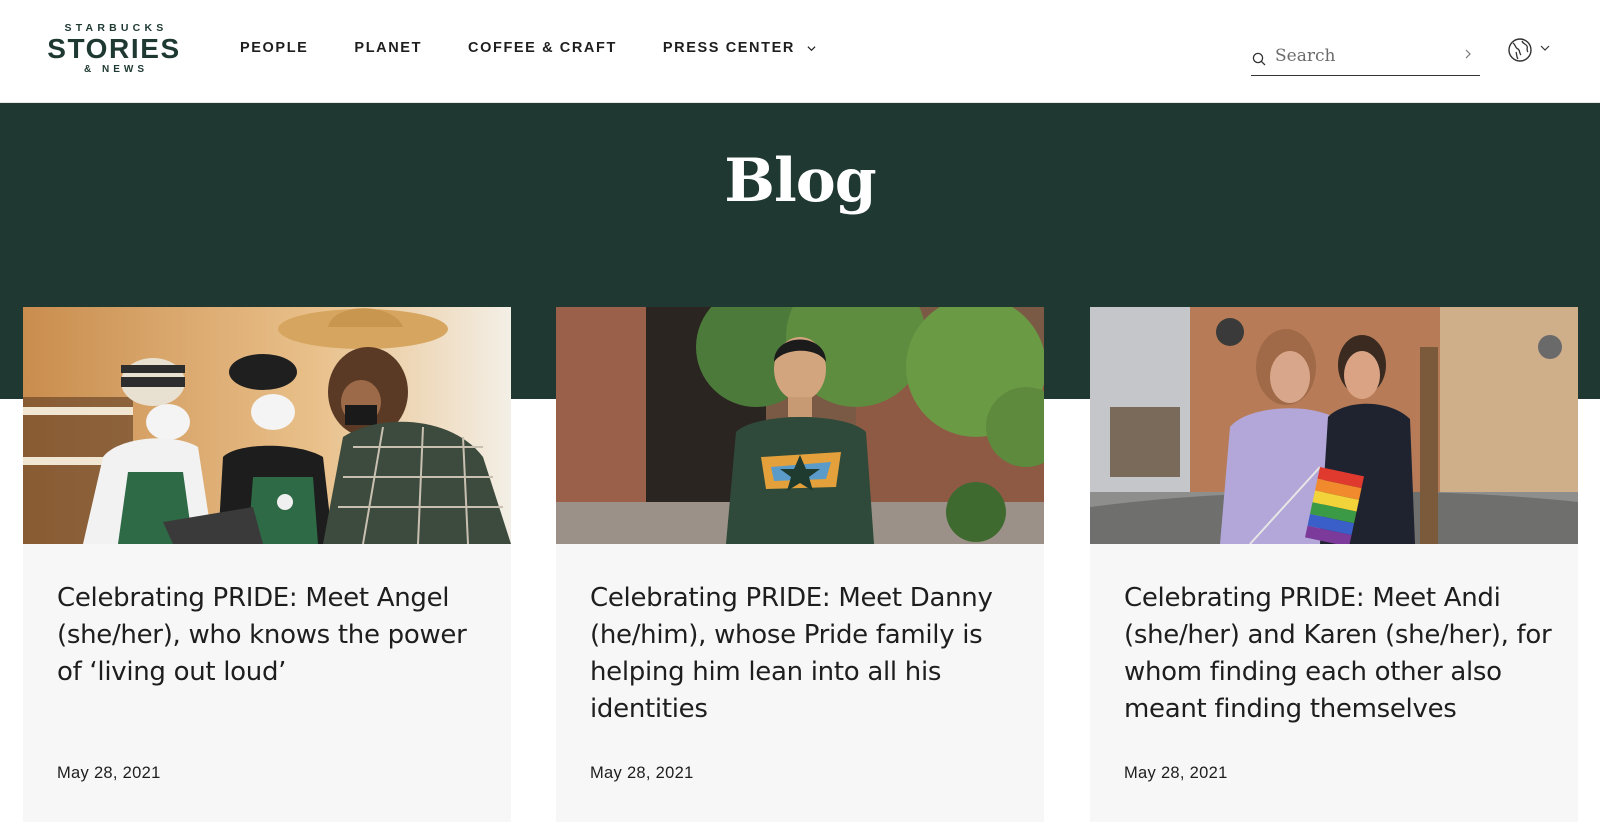 The width and height of the screenshot is (1600, 840). I want to click on logo-main-text: STORIES, so click(114, 48).